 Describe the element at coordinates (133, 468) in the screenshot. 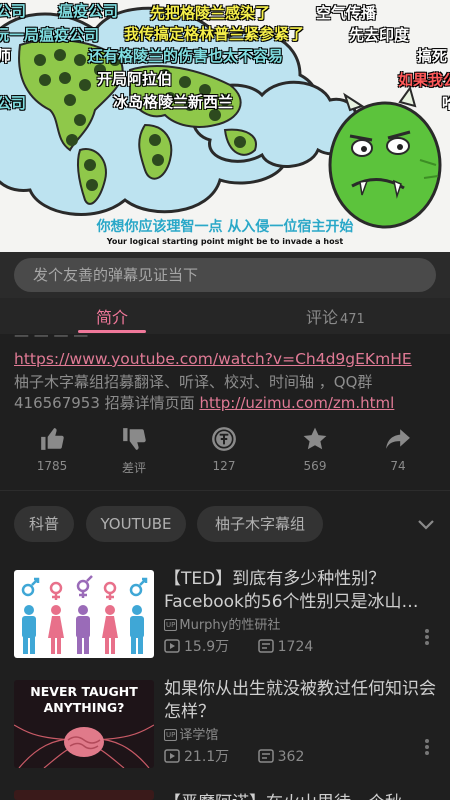

I see `dislike-label: 差评` at that location.